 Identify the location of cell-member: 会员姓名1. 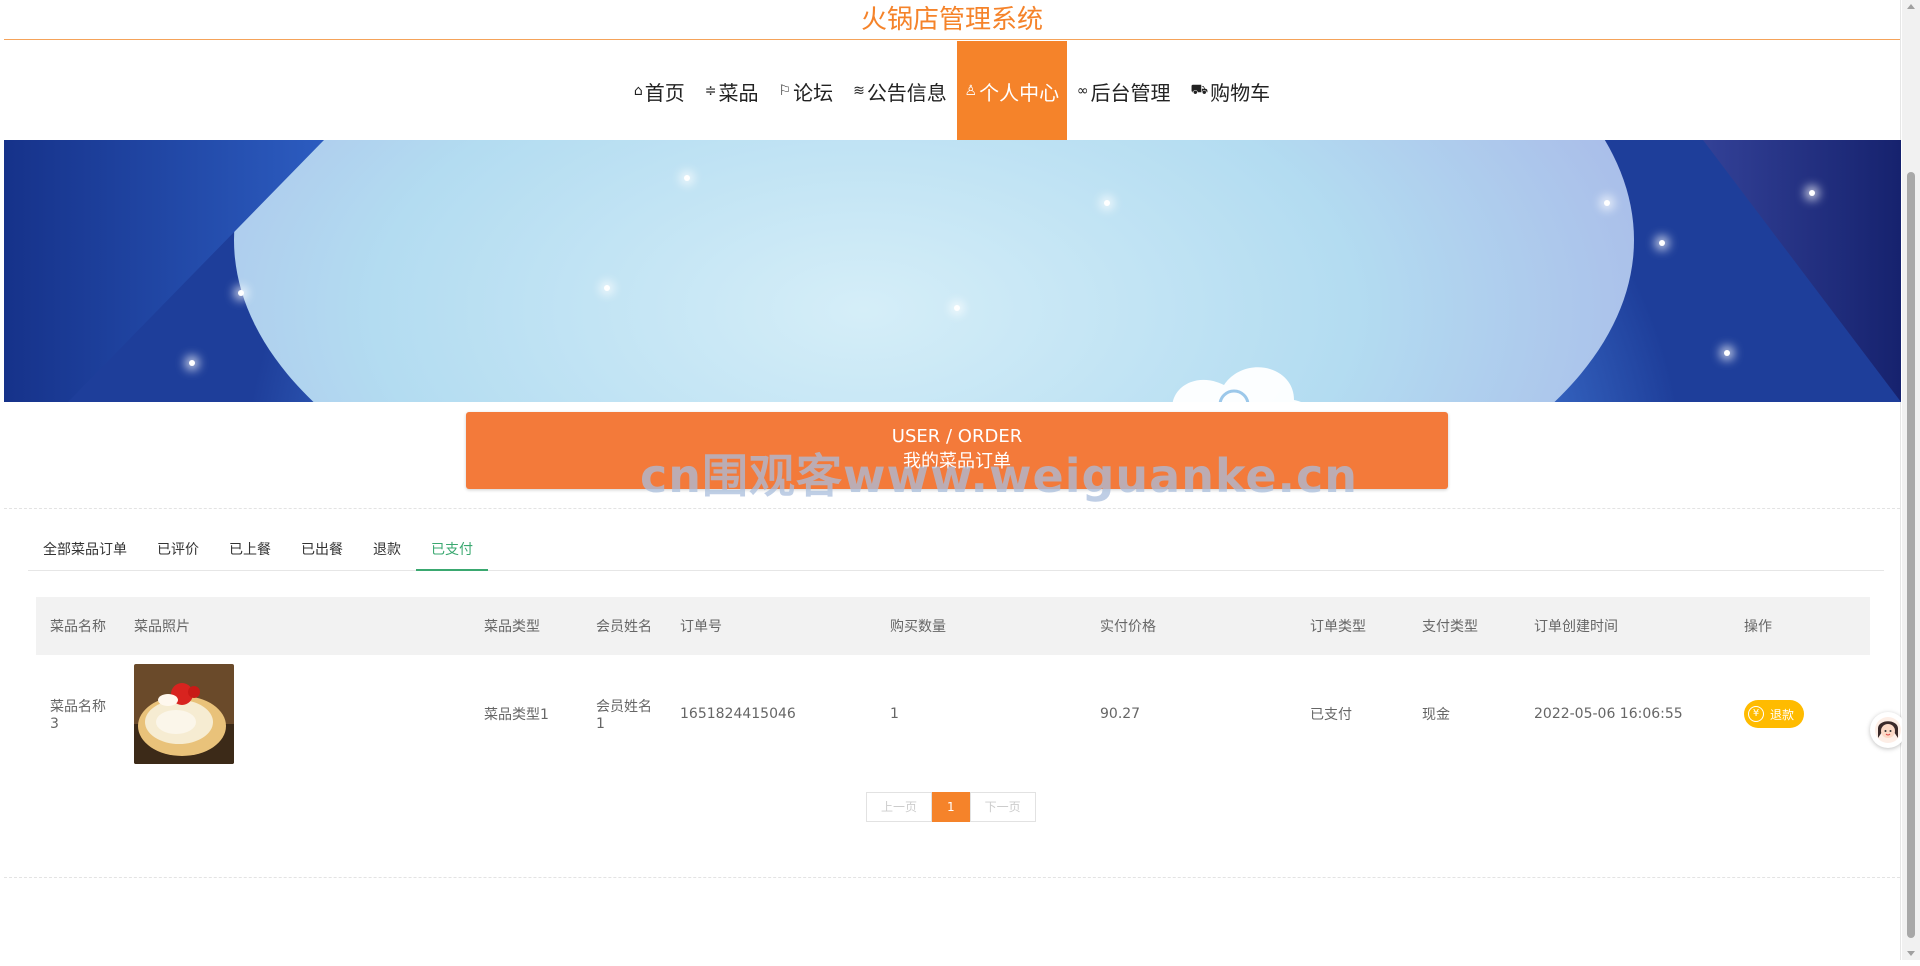
(624, 715).